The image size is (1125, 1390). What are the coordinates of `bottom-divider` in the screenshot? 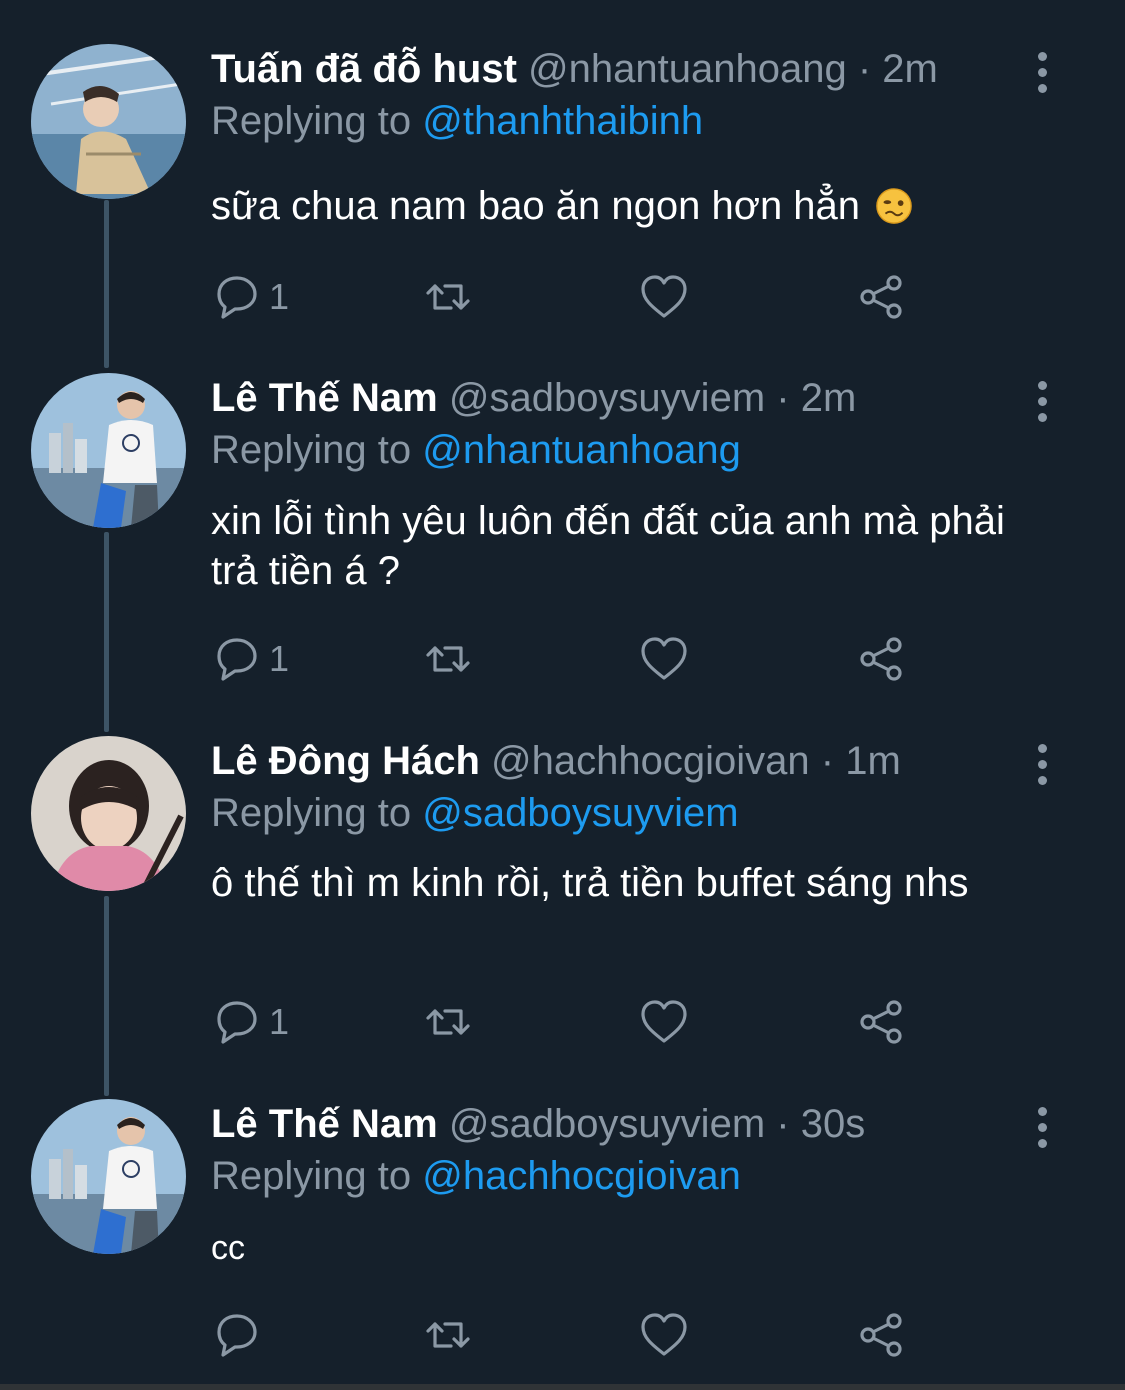 It's located at (562, 1387).